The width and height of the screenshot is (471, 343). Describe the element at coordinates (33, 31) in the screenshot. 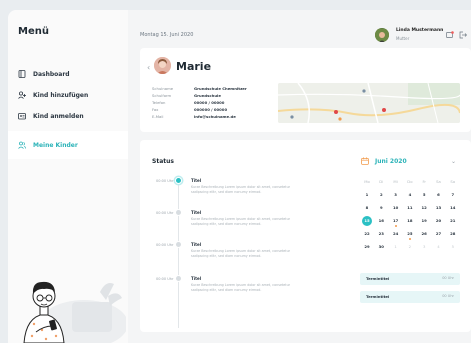

I see `menu-title: Menü` at that location.